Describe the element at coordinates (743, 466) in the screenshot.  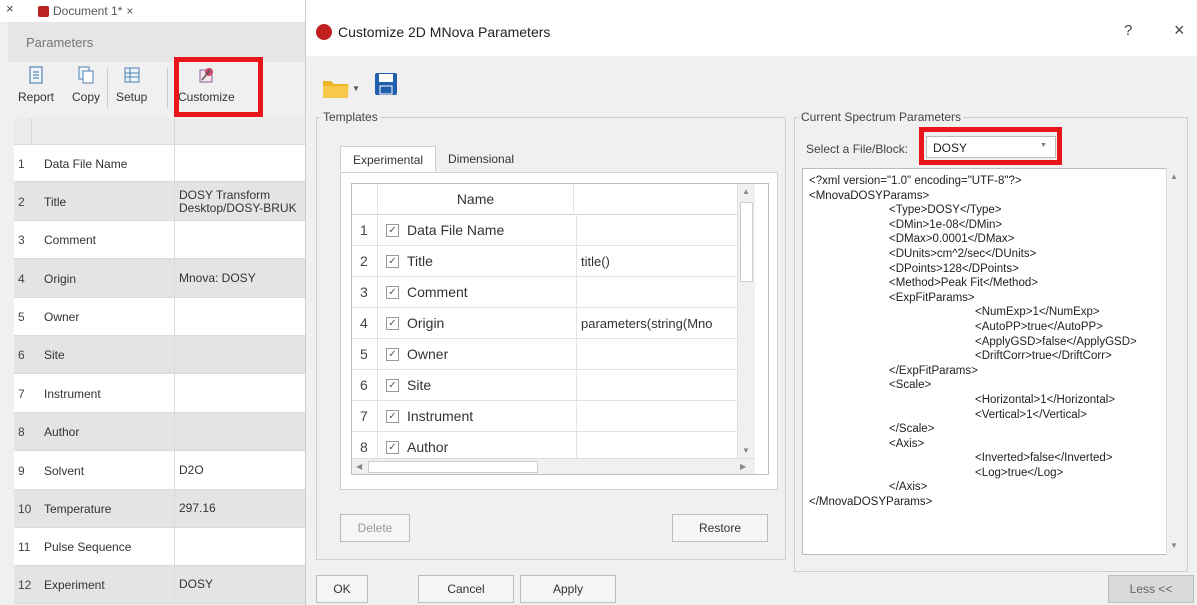
I see `scroll-right-icon: ▶` at that location.